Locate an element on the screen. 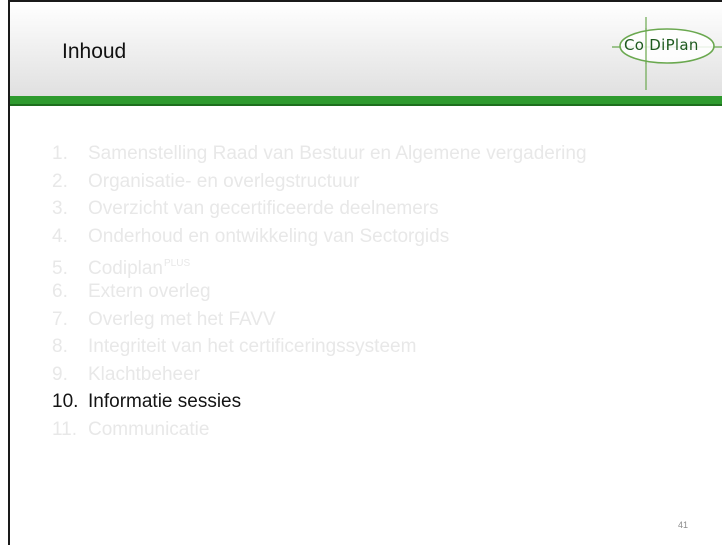  header-accent-bar is located at coordinates (366, 101).